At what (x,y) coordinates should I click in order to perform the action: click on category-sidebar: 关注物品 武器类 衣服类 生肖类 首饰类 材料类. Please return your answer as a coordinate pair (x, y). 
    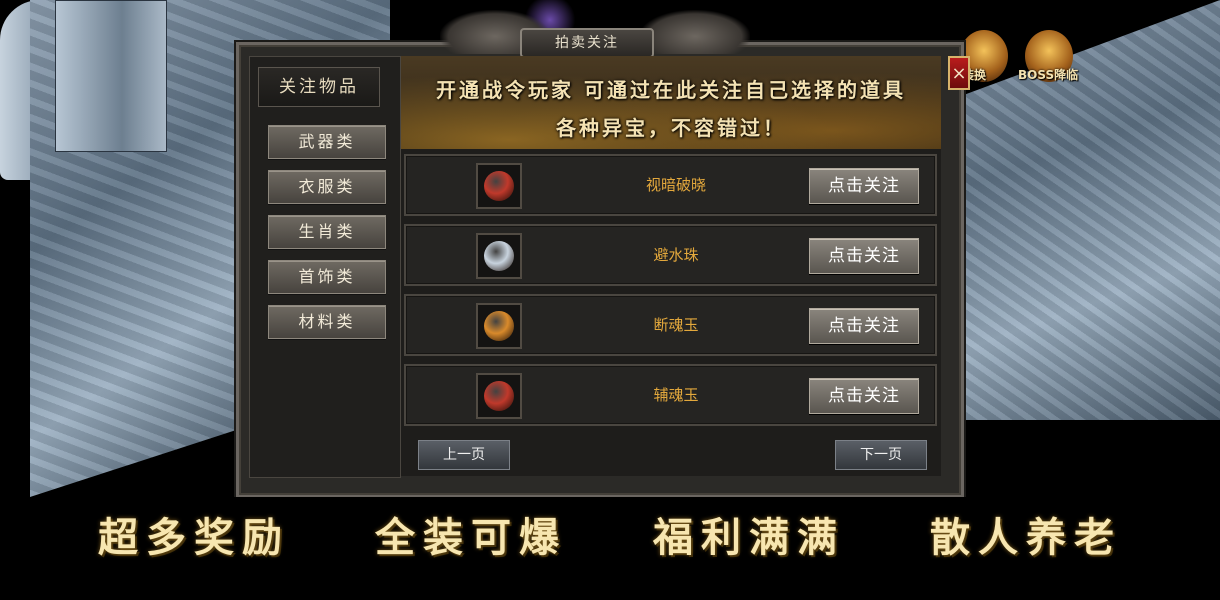
    Looking at the image, I should click on (325, 267).